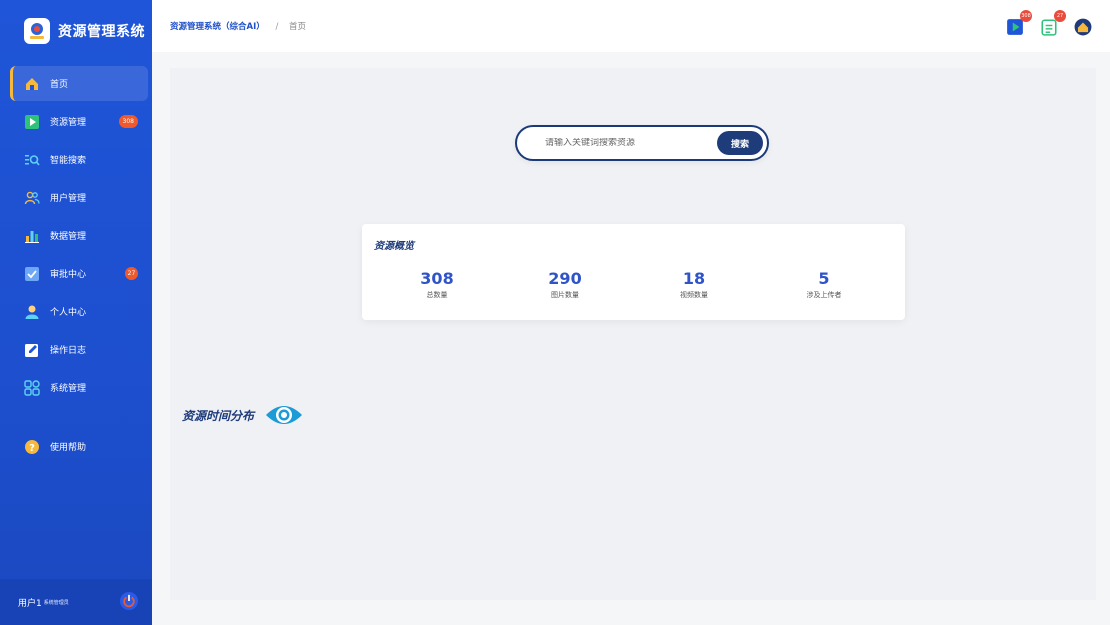 The image size is (1110, 625). I want to click on stat-label: 视频数量, so click(694, 295).